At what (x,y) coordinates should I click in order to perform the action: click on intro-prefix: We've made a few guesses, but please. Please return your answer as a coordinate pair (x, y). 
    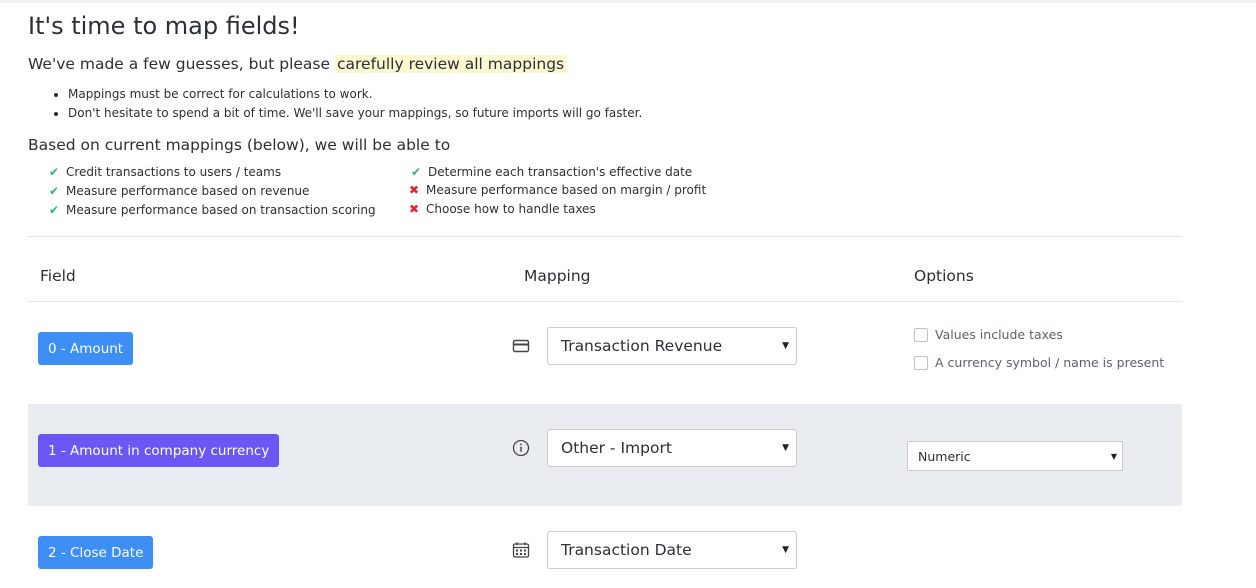
    Looking at the image, I should click on (181, 64).